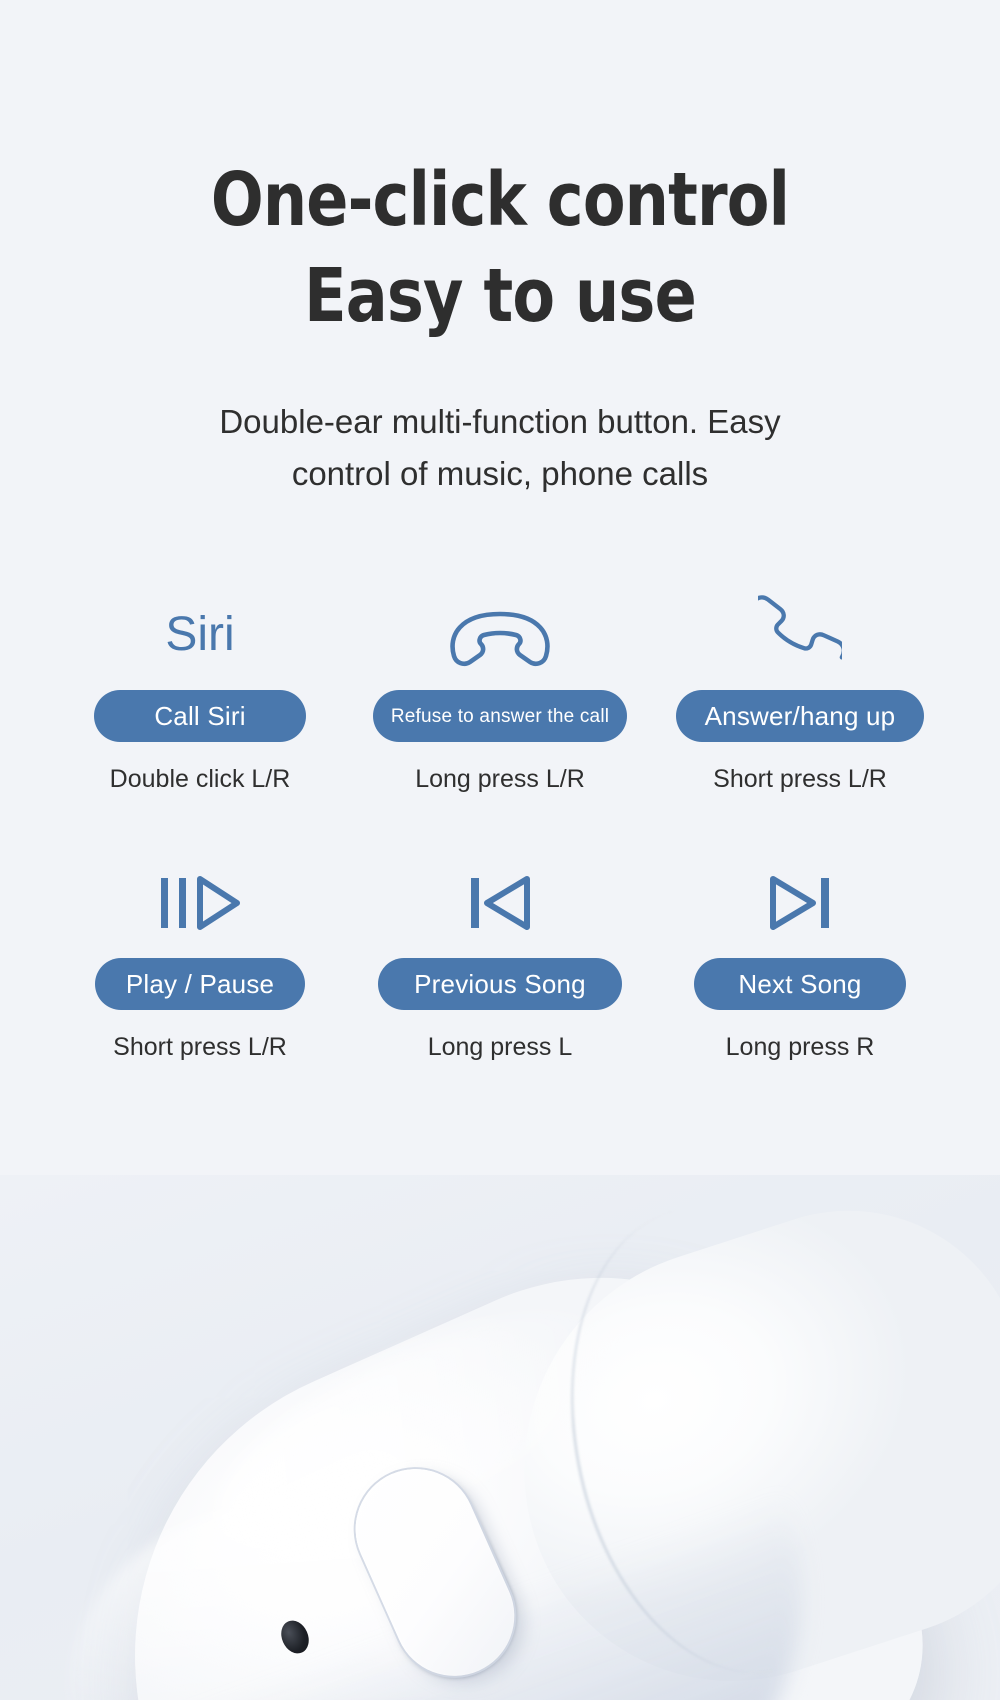 This screenshot has width=1000, height=1700. I want to click on next-track-icon, so click(799, 903).